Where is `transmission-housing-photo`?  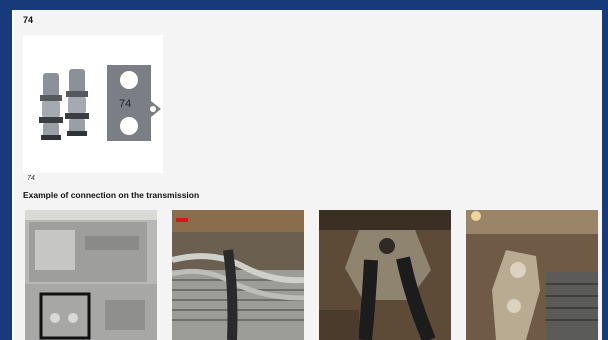
transmission-housing-photo is located at coordinates (91, 275).